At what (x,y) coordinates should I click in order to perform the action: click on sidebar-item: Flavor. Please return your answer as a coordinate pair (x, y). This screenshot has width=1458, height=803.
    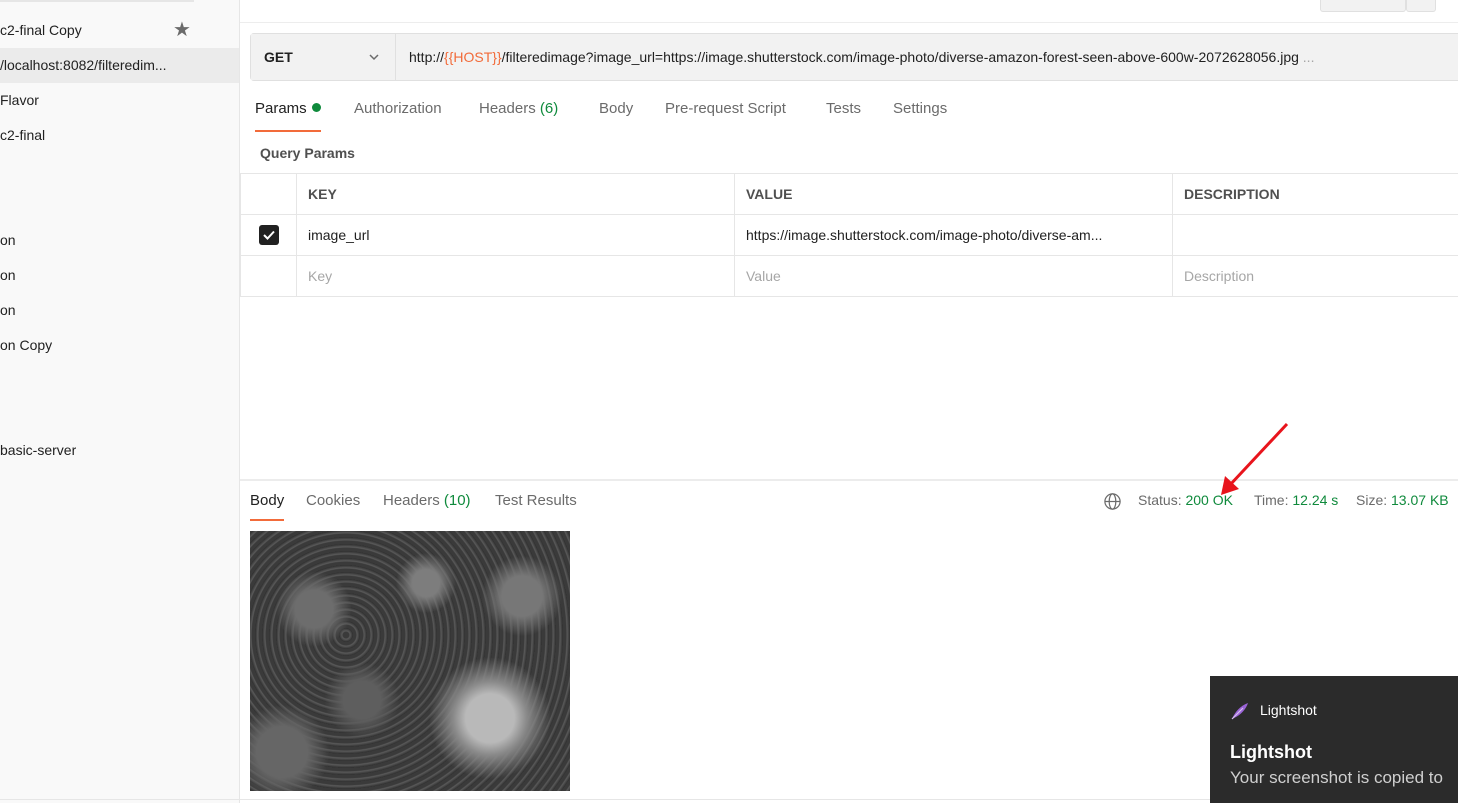
    Looking at the image, I should click on (119, 100).